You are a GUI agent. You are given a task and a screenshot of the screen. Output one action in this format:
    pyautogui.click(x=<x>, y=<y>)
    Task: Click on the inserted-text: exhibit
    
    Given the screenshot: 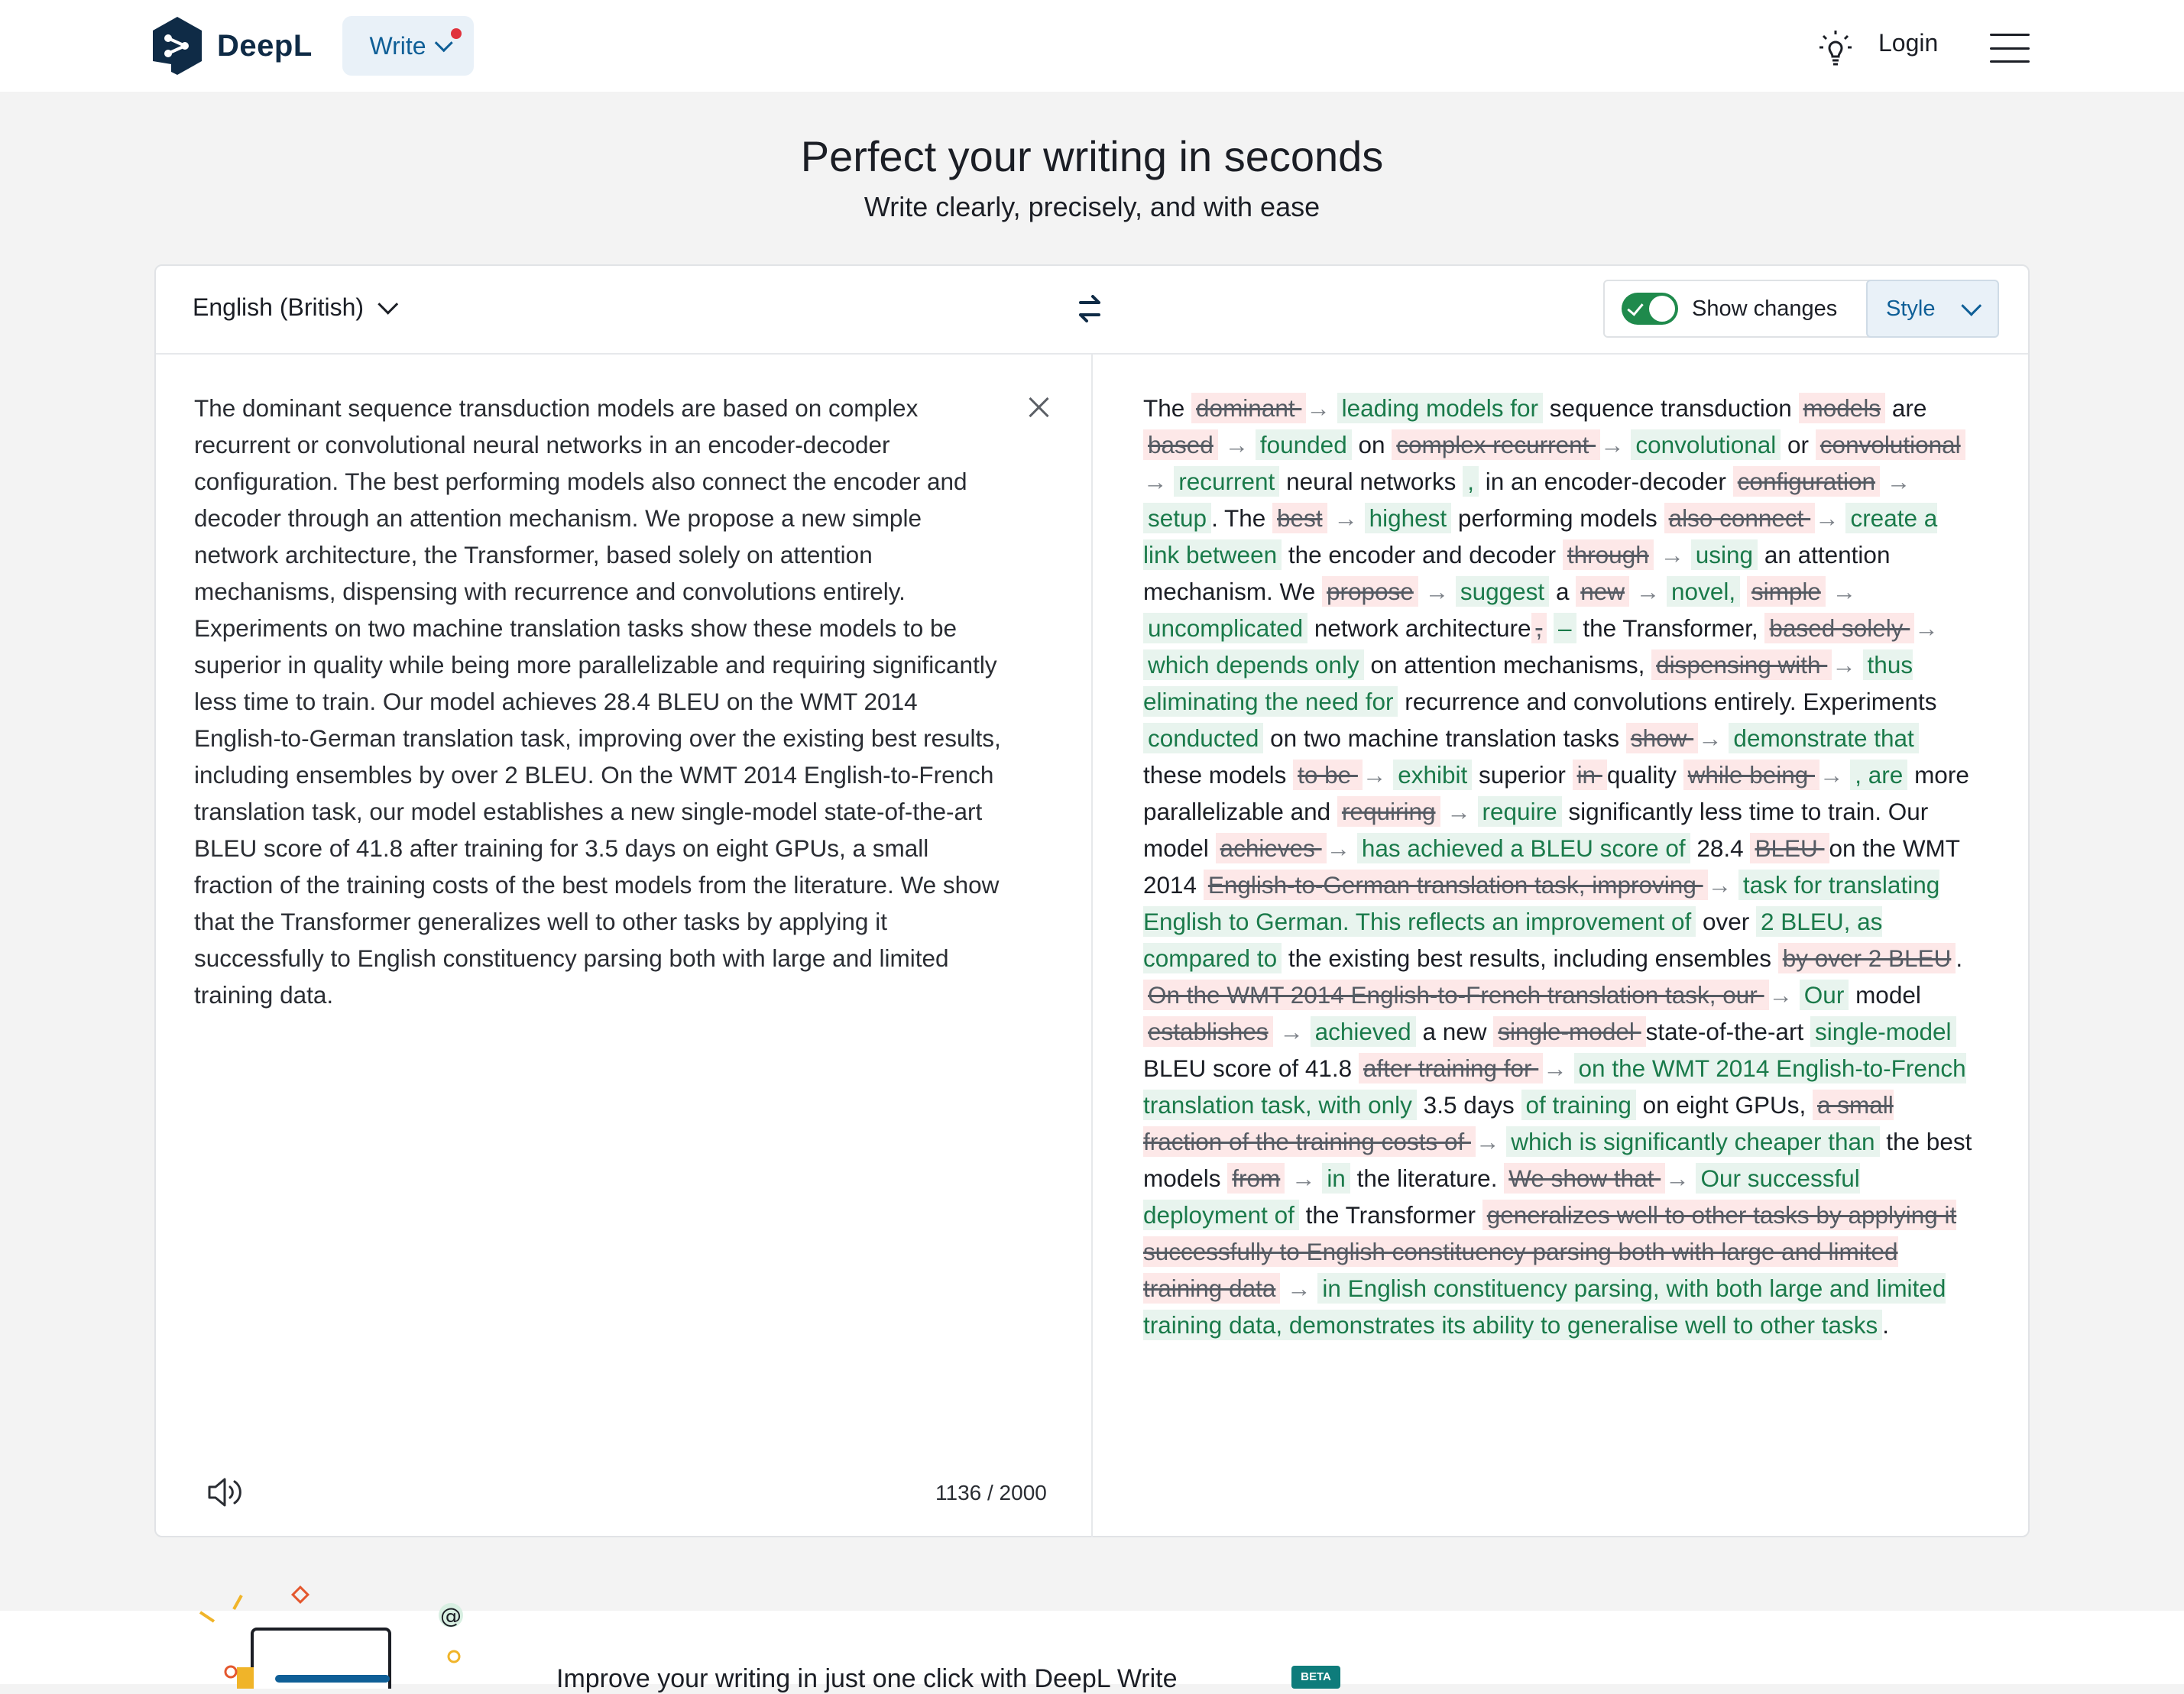 What is the action you would take?
    pyautogui.click(x=1433, y=775)
    